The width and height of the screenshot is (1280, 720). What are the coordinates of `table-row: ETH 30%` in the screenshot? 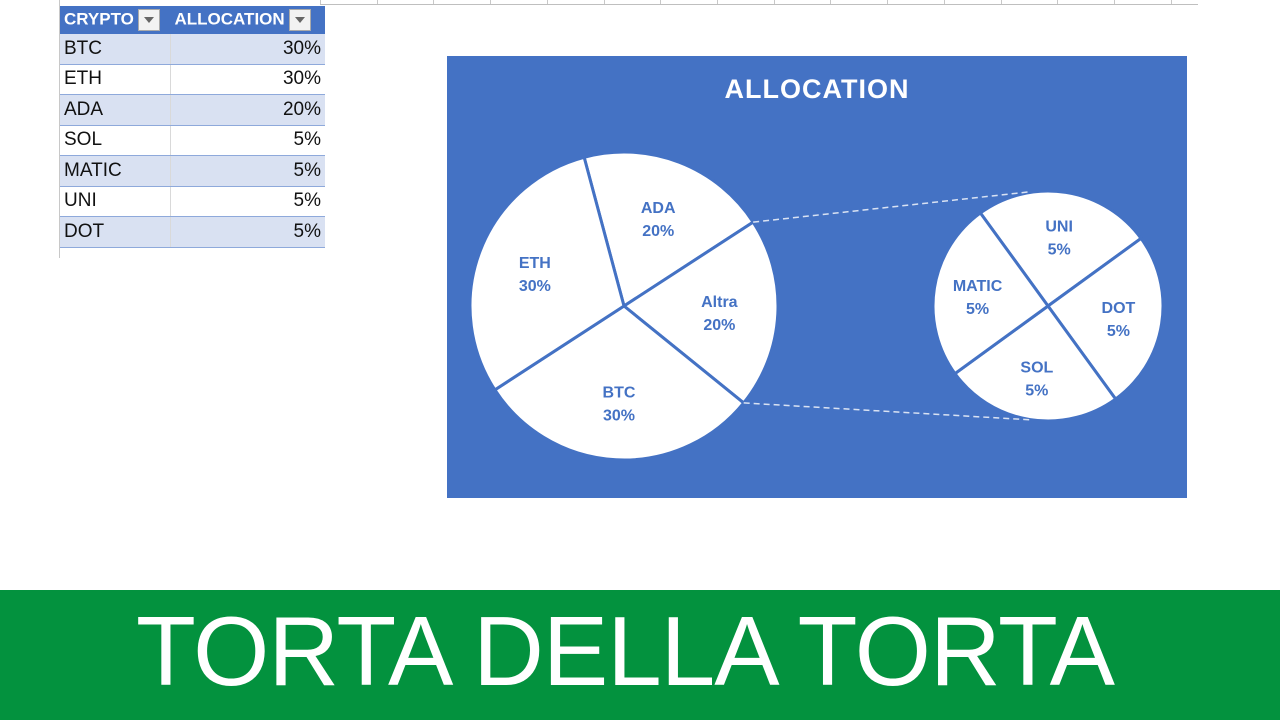 It's located at (192, 79).